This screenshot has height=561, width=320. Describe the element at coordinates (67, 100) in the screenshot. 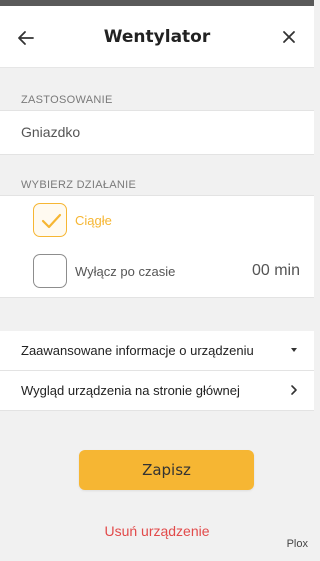

I see `usage-section-label: ZASTOSOWANIE` at that location.